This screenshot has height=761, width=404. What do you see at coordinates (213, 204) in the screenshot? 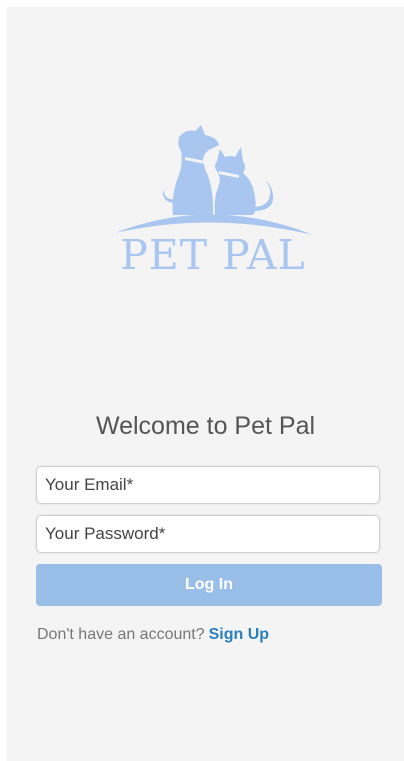
I see `pet-pal-logo: PET PAL` at bounding box center [213, 204].